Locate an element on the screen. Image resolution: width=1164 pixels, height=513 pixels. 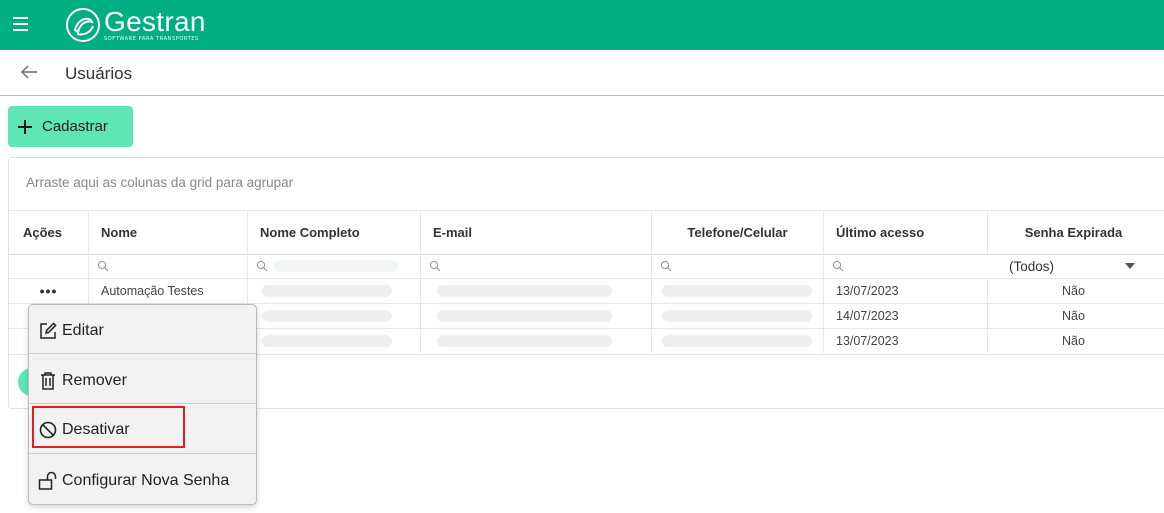
brand-logo: Gestran SOFTWARE PARA TRANSPORTES is located at coordinates (135, 25).